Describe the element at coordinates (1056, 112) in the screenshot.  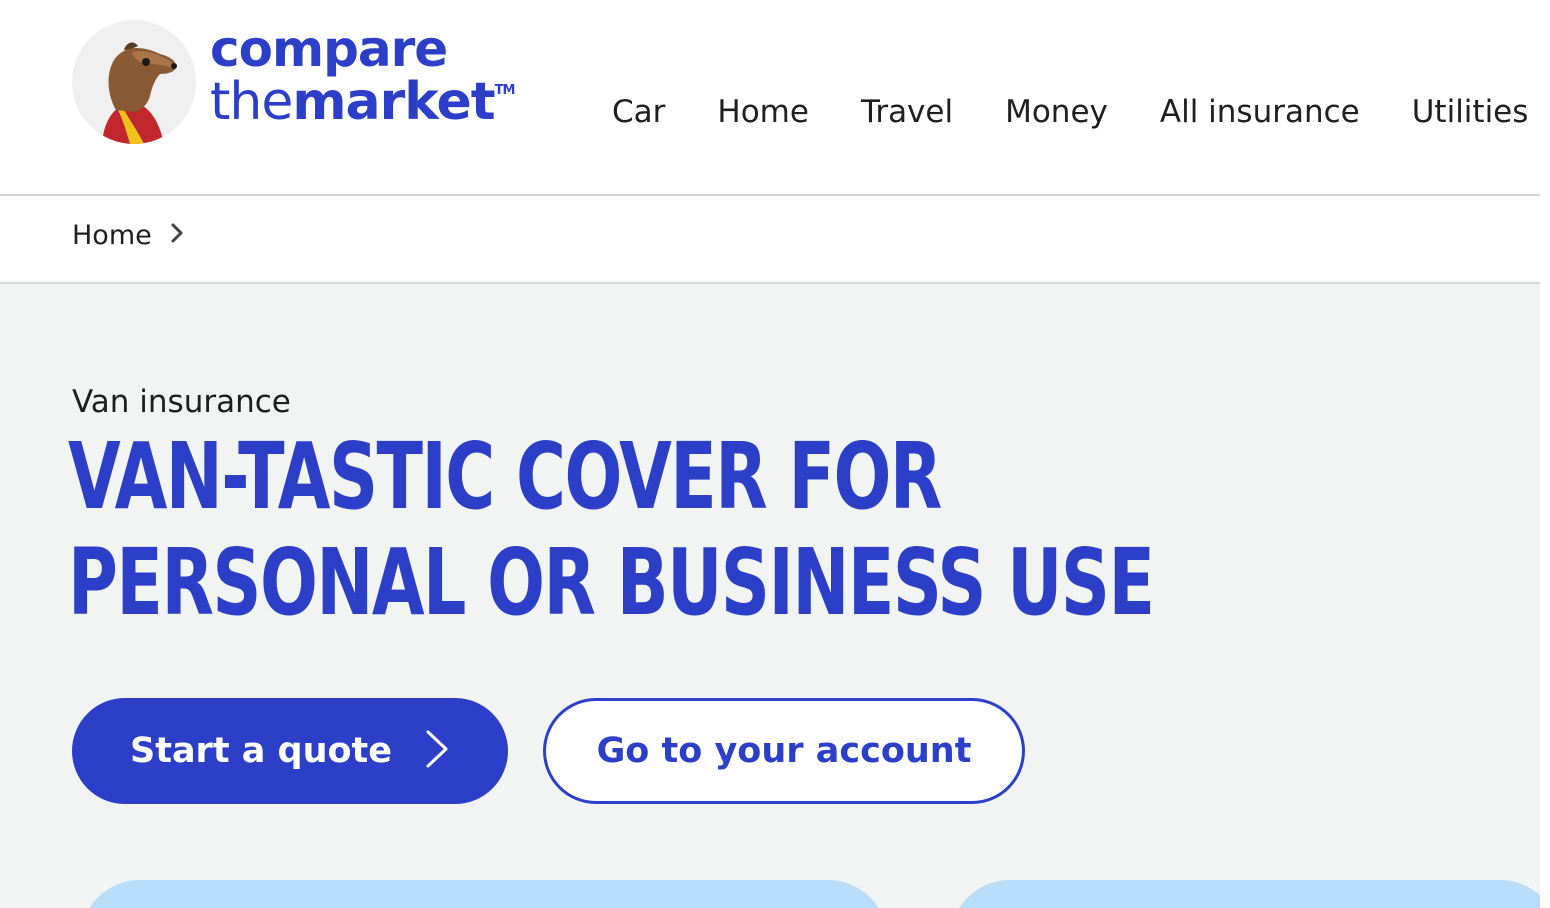
I see `nav-item-money: Money` at that location.